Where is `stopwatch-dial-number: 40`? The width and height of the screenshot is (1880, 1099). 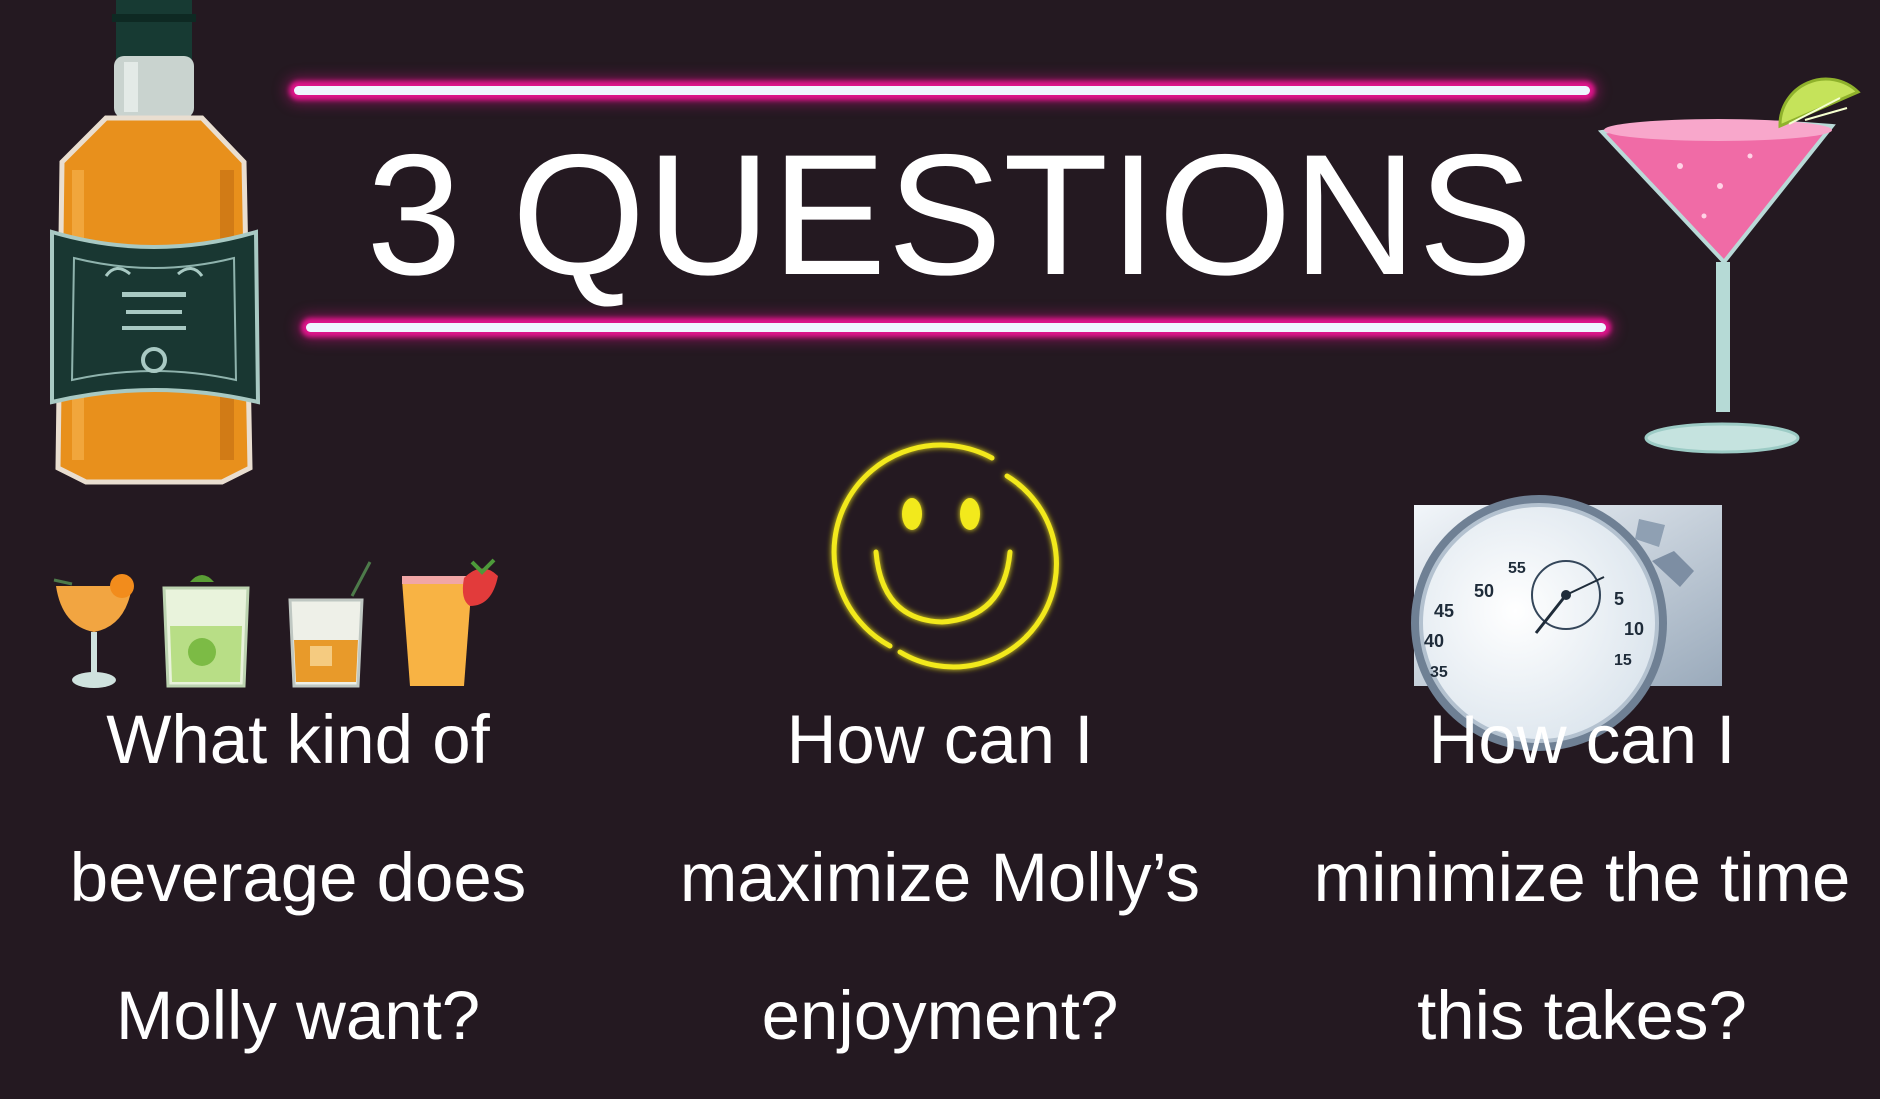
stopwatch-dial-number: 40 is located at coordinates (1434, 641).